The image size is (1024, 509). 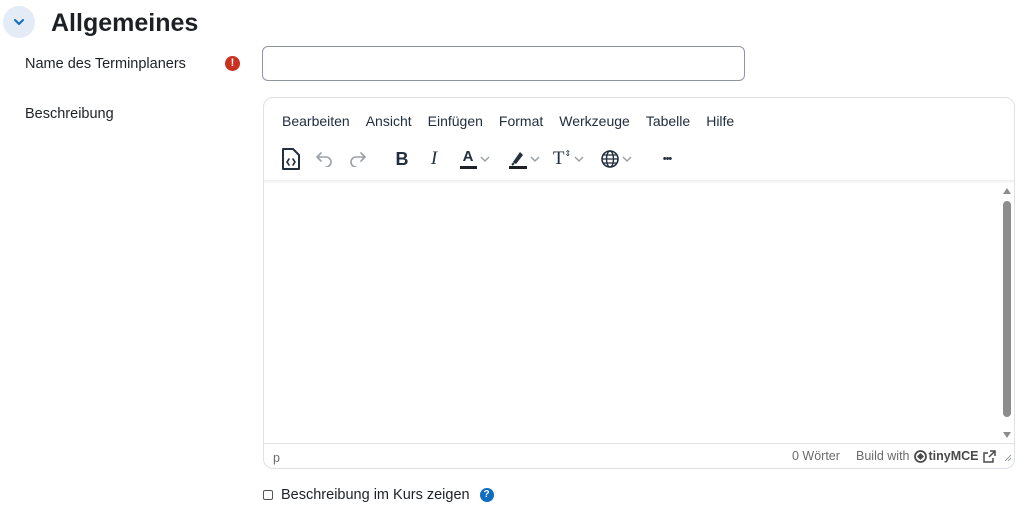 I want to click on name-field-label: Name des Terminplaners, so click(x=105, y=64).